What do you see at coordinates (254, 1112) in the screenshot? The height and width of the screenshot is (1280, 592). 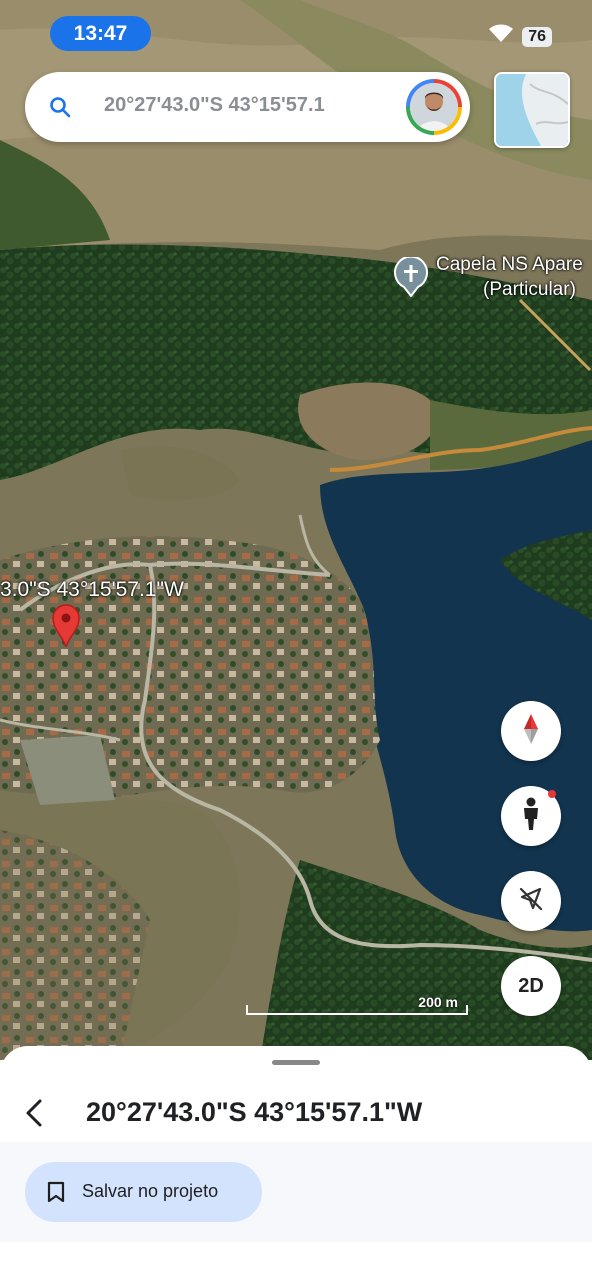 I see `location-title: 20°27'43.0"S 43°15'57.1"W` at bounding box center [254, 1112].